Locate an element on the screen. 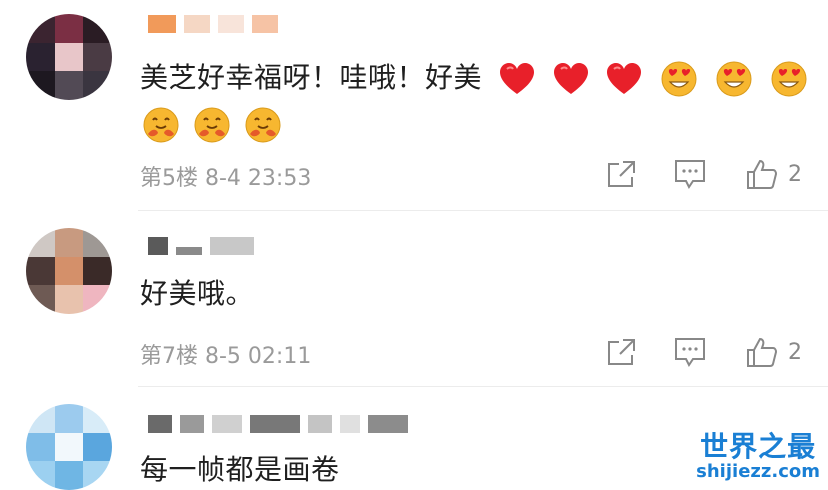 The image size is (828, 490). watermark-logo: 世界之最 shijiezz.com is located at coordinates (758, 453).